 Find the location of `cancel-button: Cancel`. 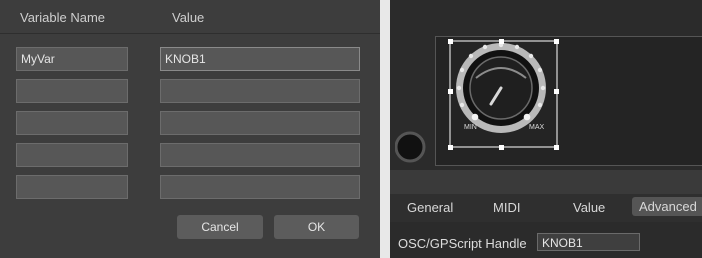

cancel-button: Cancel is located at coordinates (220, 227).